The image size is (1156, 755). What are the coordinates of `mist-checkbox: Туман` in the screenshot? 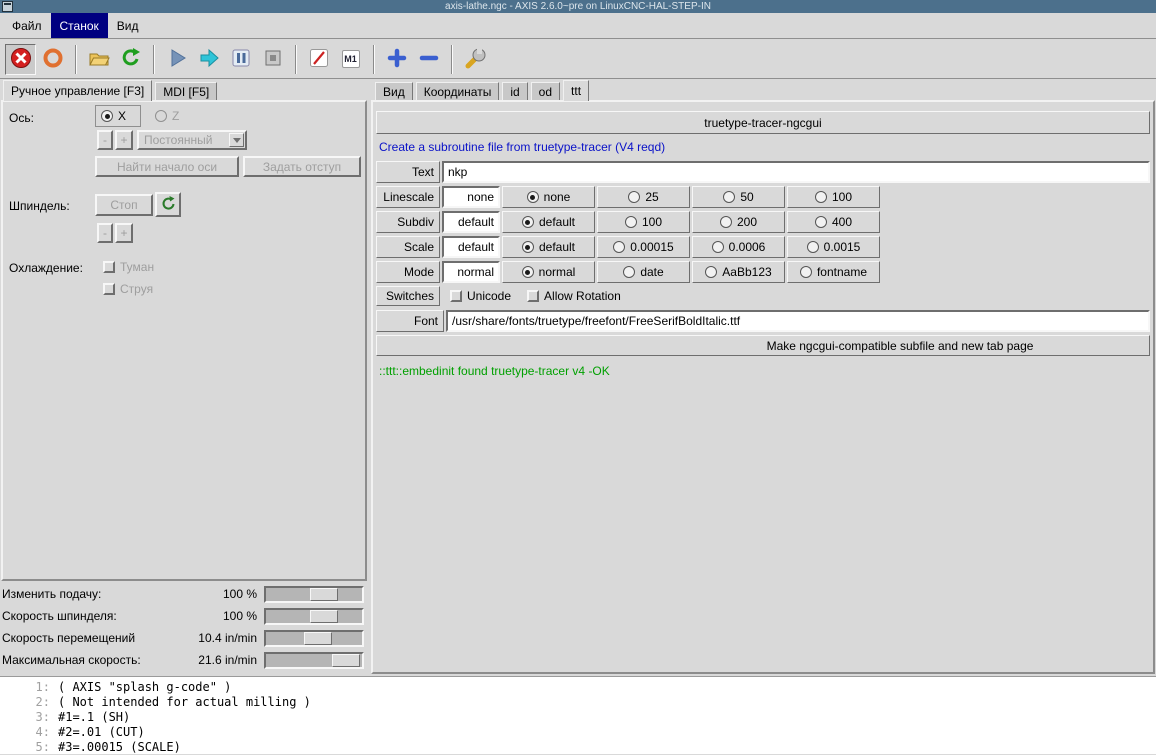 It's located at (128, 267).